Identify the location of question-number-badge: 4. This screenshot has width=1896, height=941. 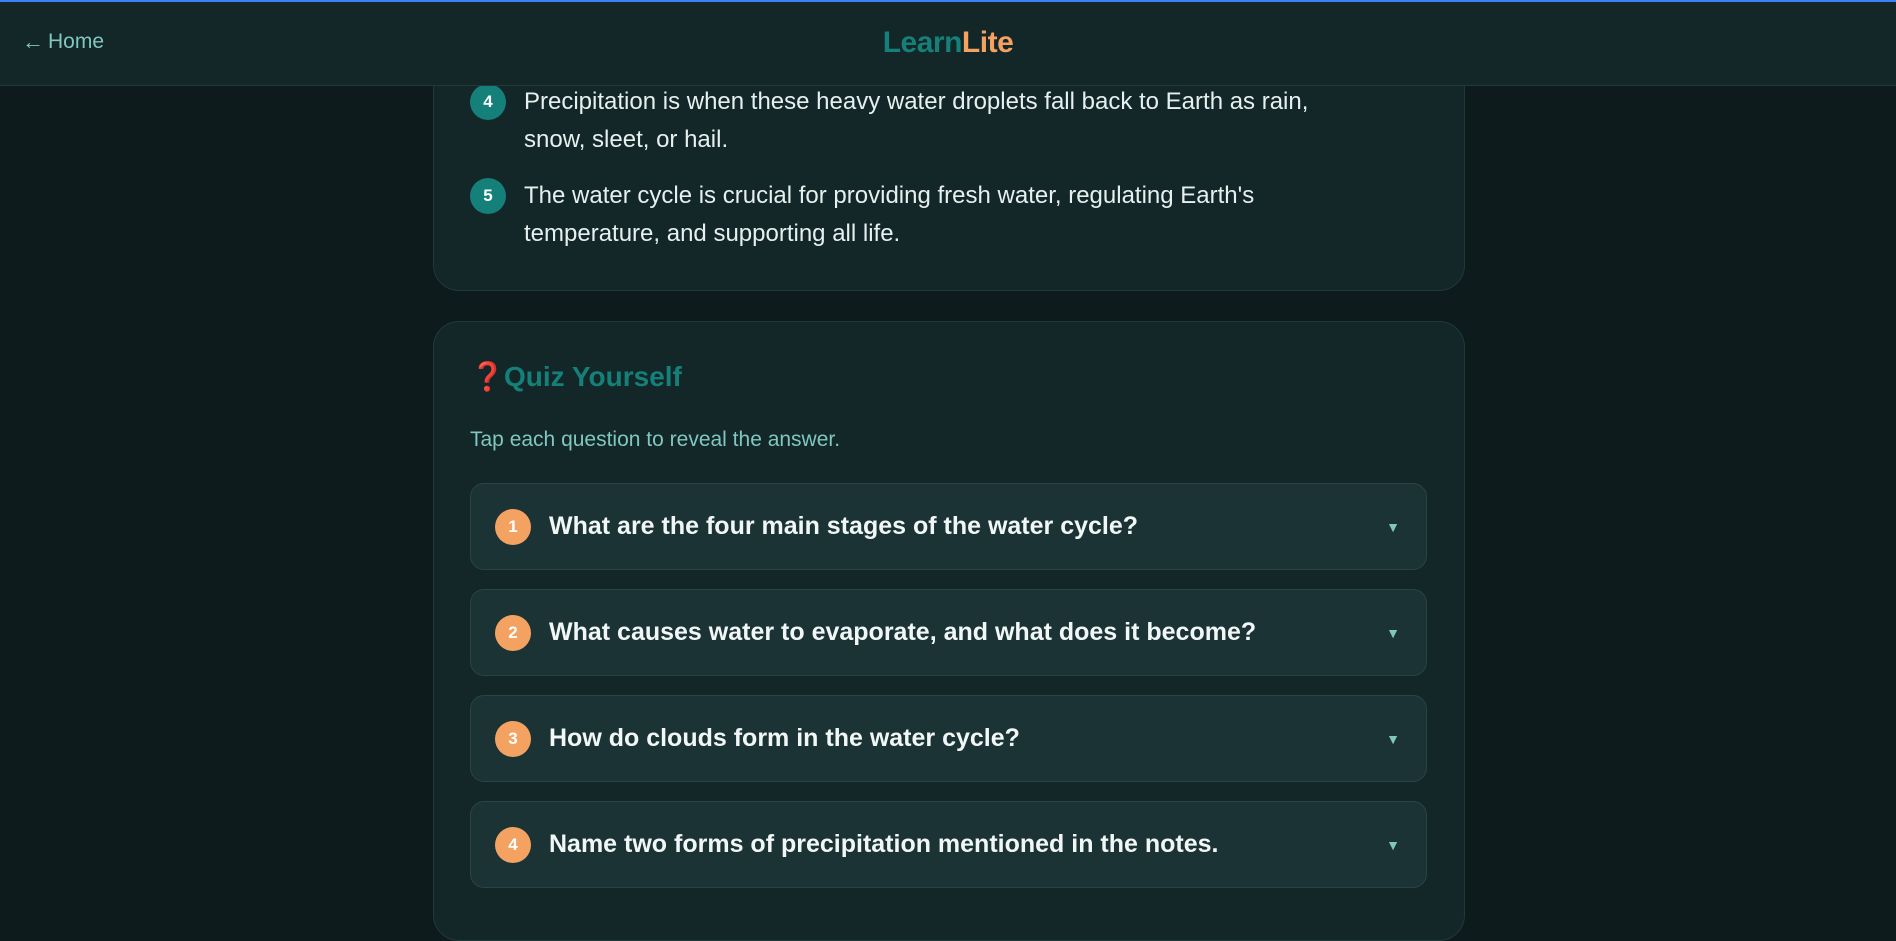
(513, 844).